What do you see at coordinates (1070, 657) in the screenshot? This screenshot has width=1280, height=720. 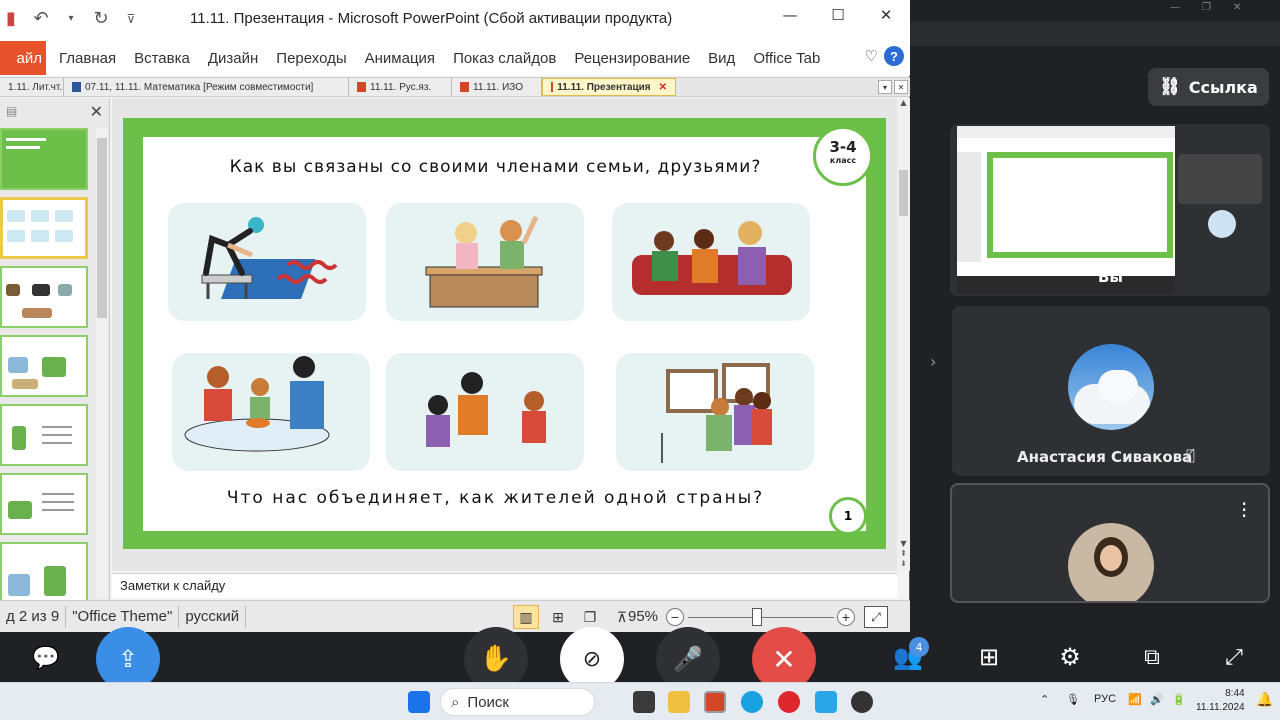 I see `settings-button: ⚙` at bounding box center [1070, 657].